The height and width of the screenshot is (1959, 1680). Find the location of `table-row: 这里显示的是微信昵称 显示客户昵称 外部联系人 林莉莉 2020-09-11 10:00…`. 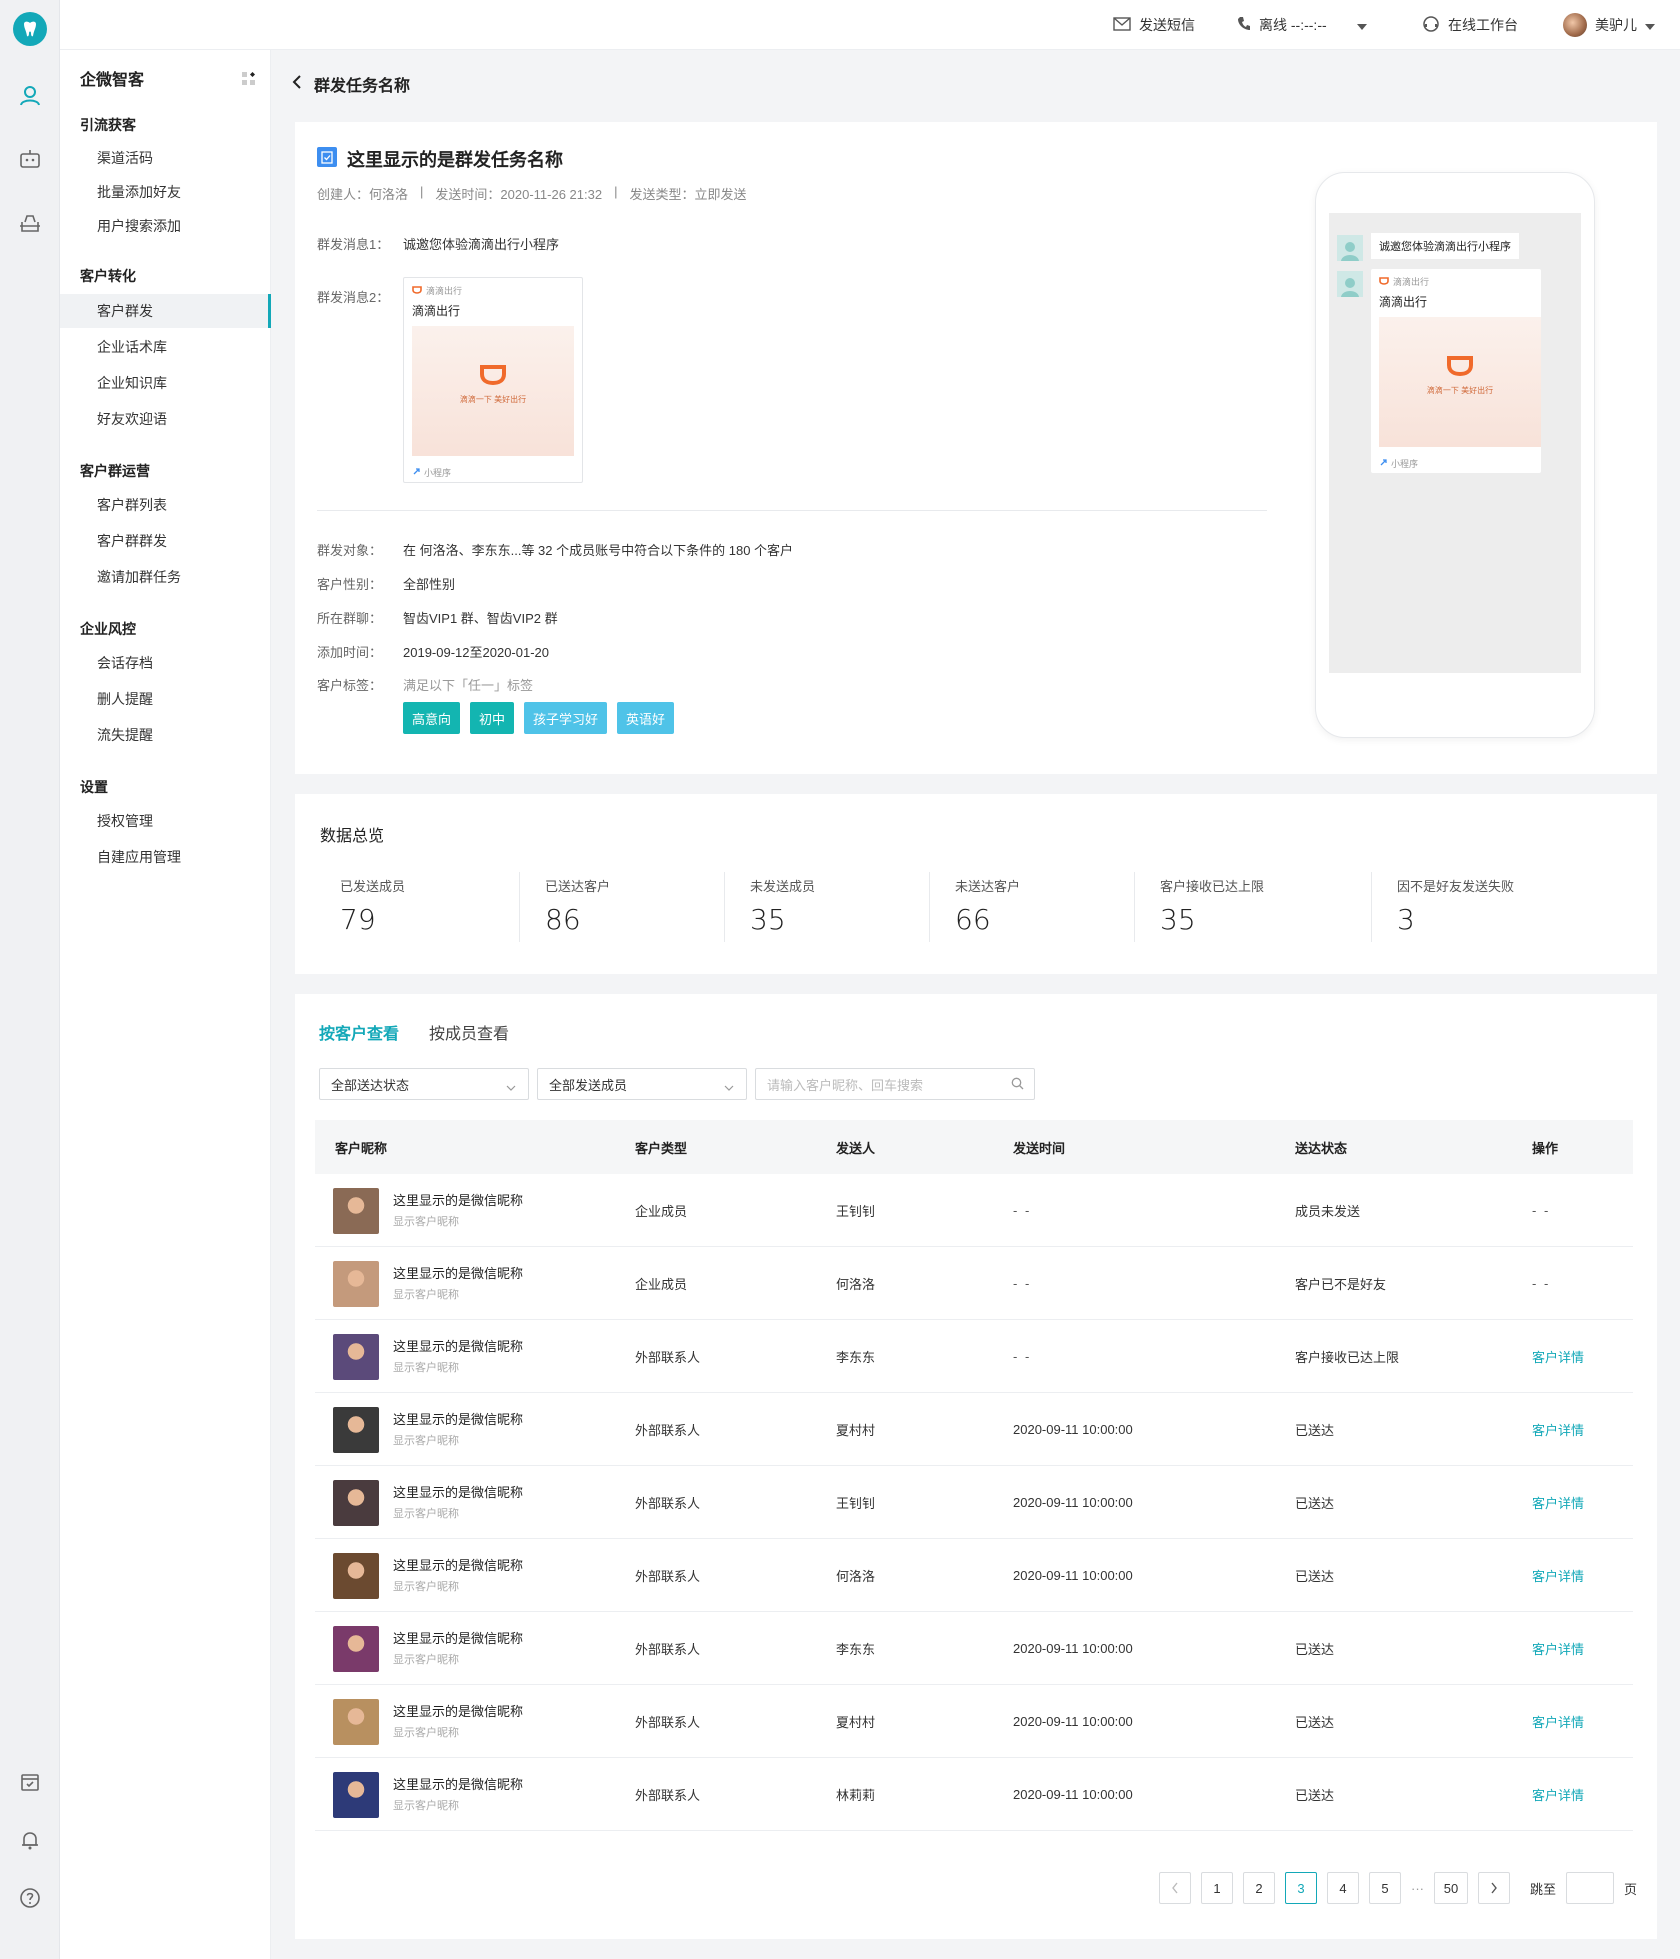

table-row: 这里显示的是微信昵称 显示客户昵称 外部联系人 林莉莉 2020-09-11 10:00… is located at coordinates (974, 1794).